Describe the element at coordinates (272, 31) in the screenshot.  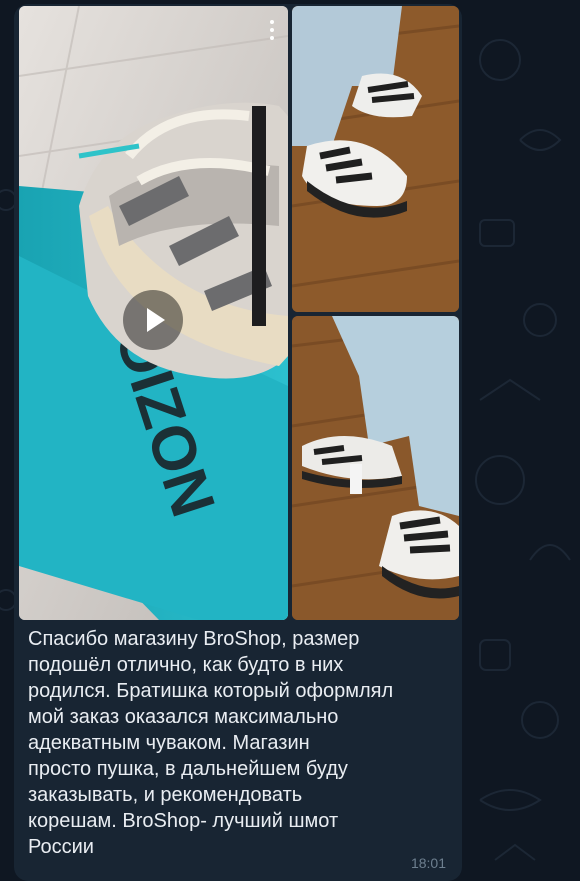
I see `more-vertical-icon` at that location.